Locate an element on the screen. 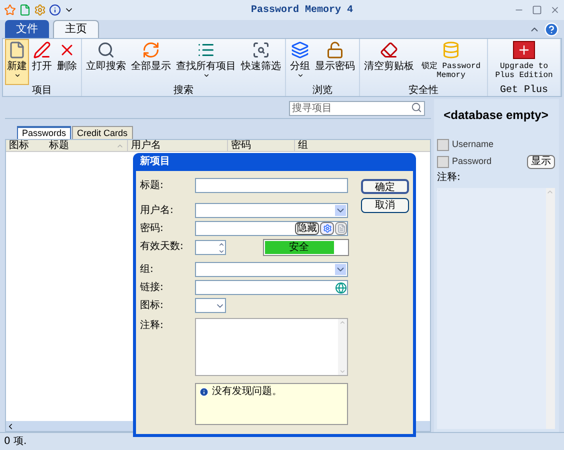  ribbon-button: 查找所有项目 is located at coordinates (206, 62).